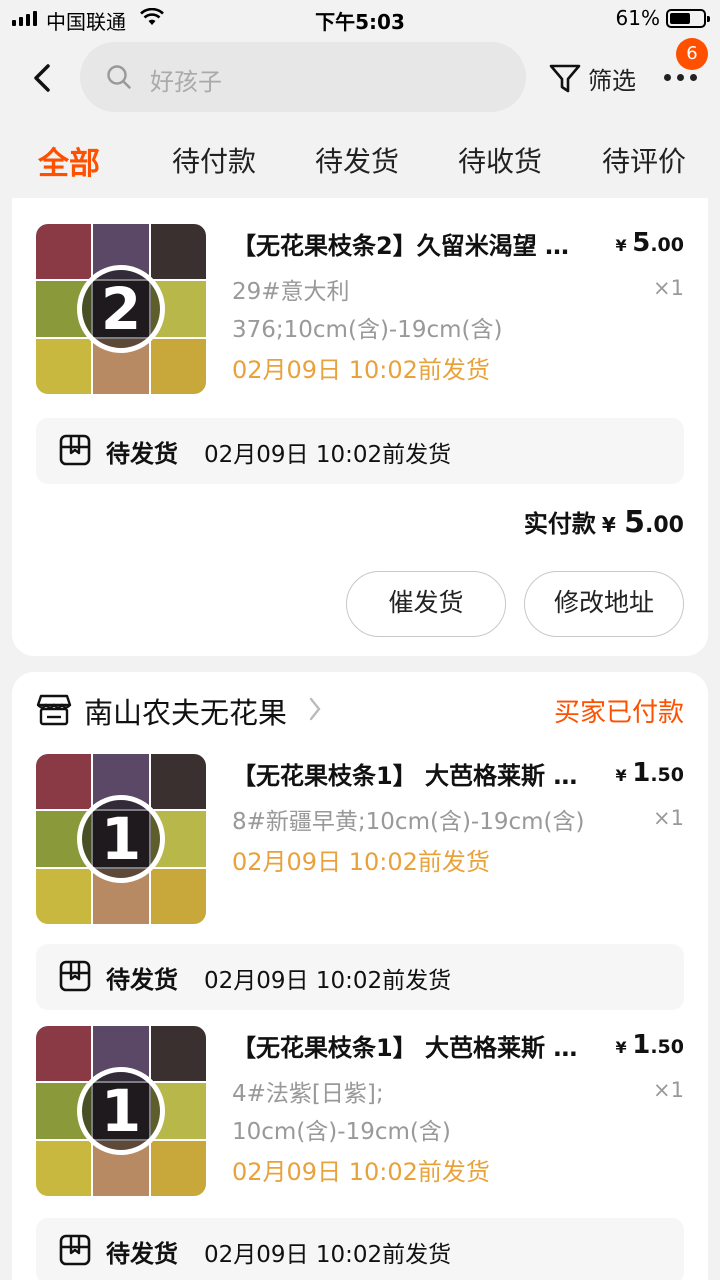  What do you see at coordinates (291, 292) in the screenshot?
I see `product-sku: 29#意大利` at bounding box center [291, 292].